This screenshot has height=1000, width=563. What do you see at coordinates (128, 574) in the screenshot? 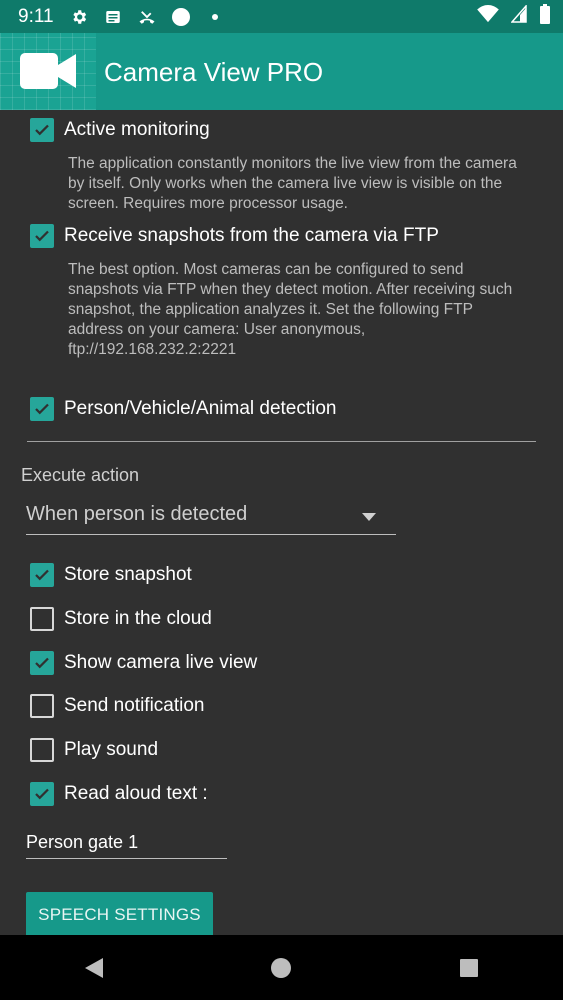
I see `store-snapshot-label: Store snapshot` at bounding box center [128, 574].